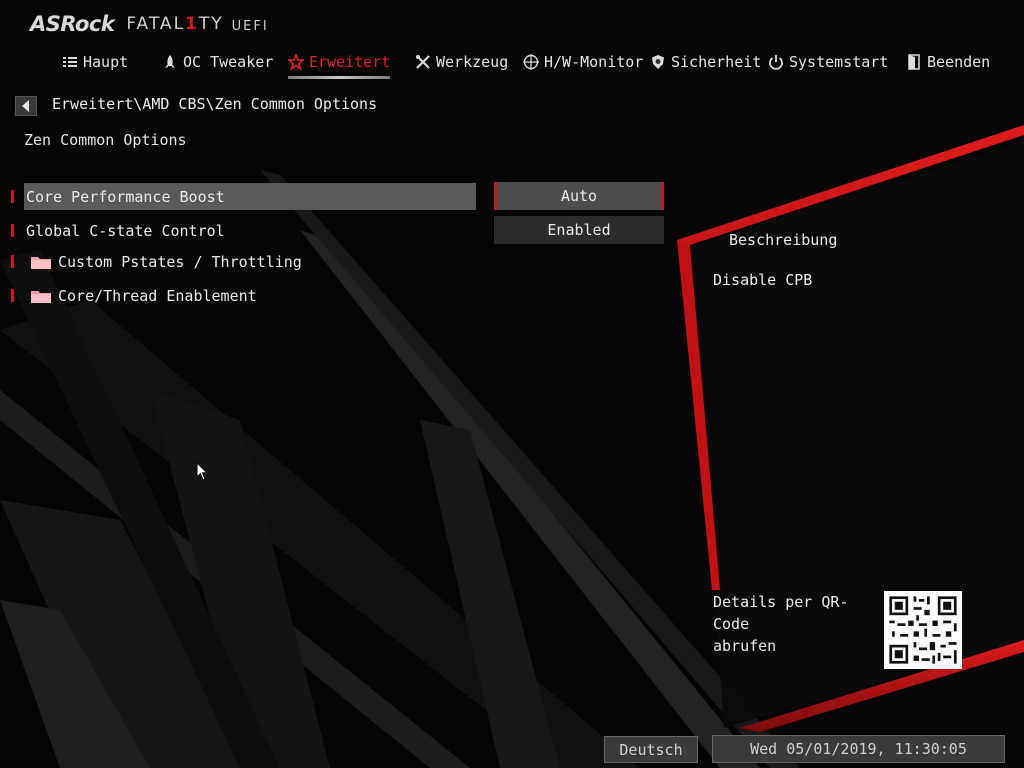 Image resolution: width=1024 pixels, height=768 pixels. What do you see at coordinates (157, 295) in the screenshot?
I see `submenu-label: Core/Thread Enablement` at bounding box center [157, 295].